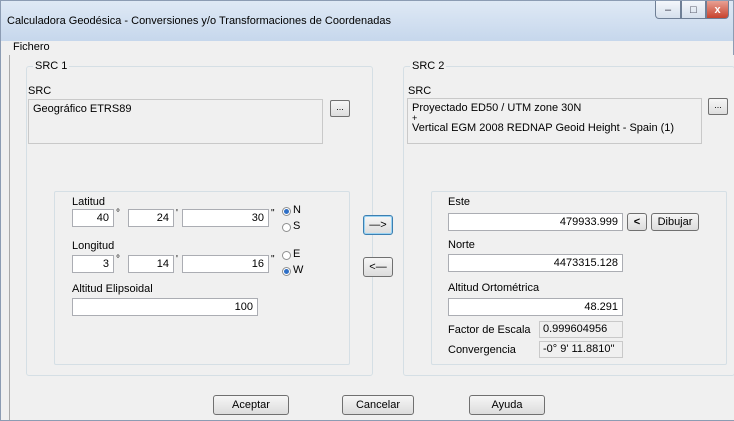  What do you see at coordinates (535, 307) in the screenshot?
I see `altitud-ortometrica-input: 48.291` at bounding box center [535, 307].